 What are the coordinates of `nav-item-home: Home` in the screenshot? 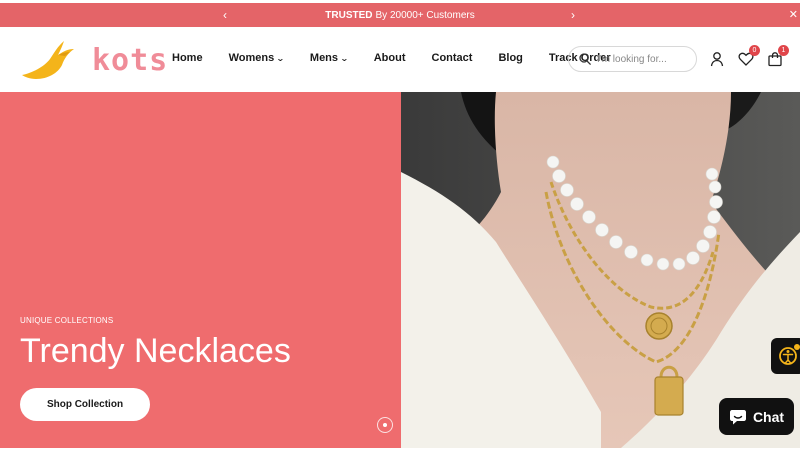 It's located at (187, 58).